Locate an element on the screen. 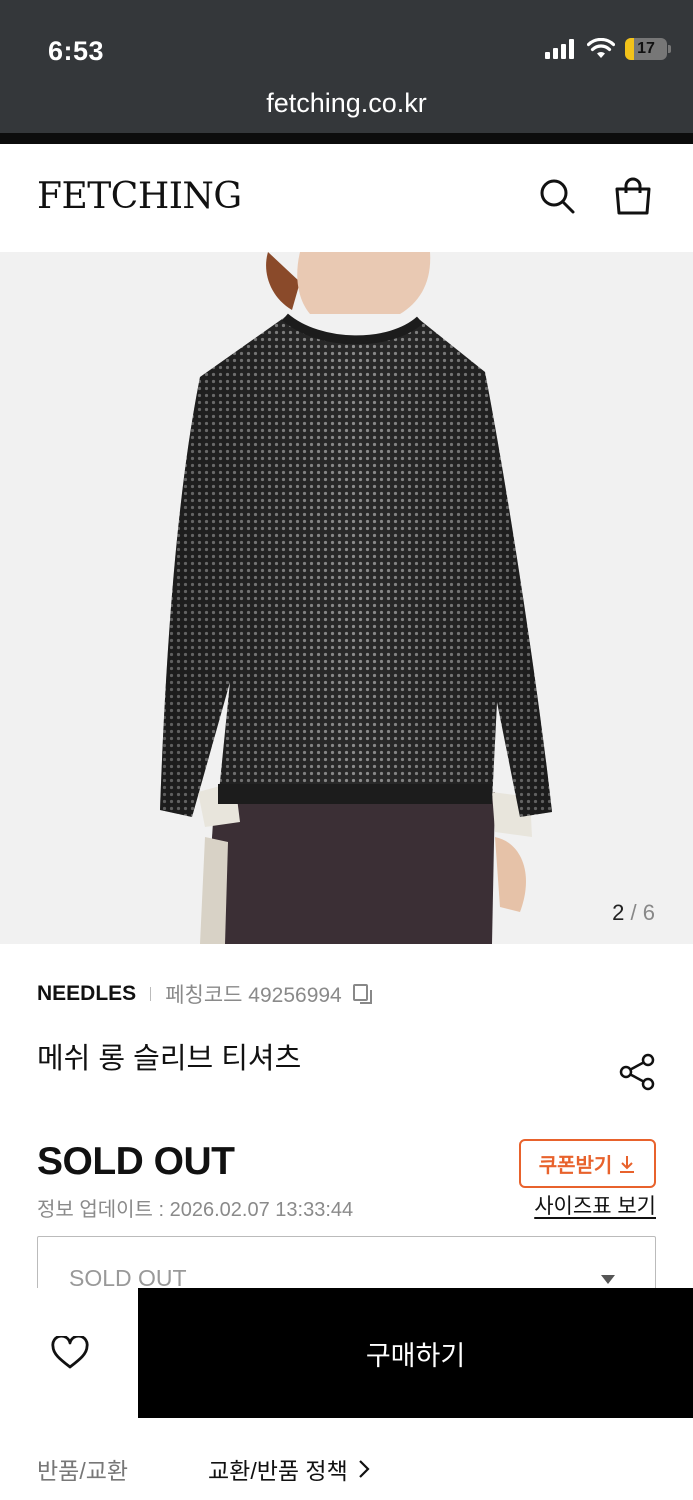 This screenshot has width=693, height=1500. size-chart-link: 사이즈표 보기 is located at coordinates (595, 1205).